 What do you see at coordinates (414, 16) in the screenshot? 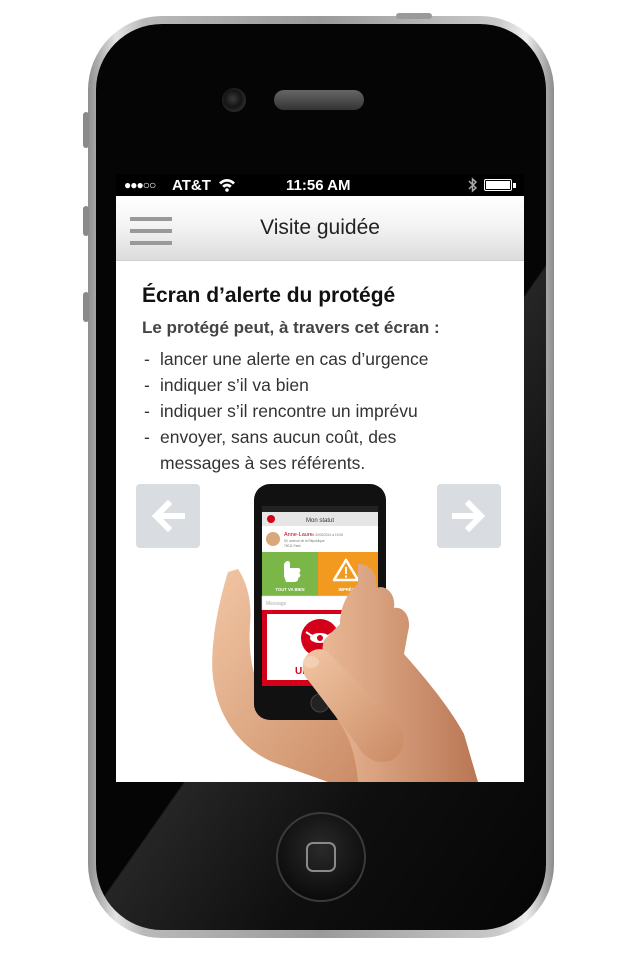
I see `power-button` at bounding box center [414, 16].